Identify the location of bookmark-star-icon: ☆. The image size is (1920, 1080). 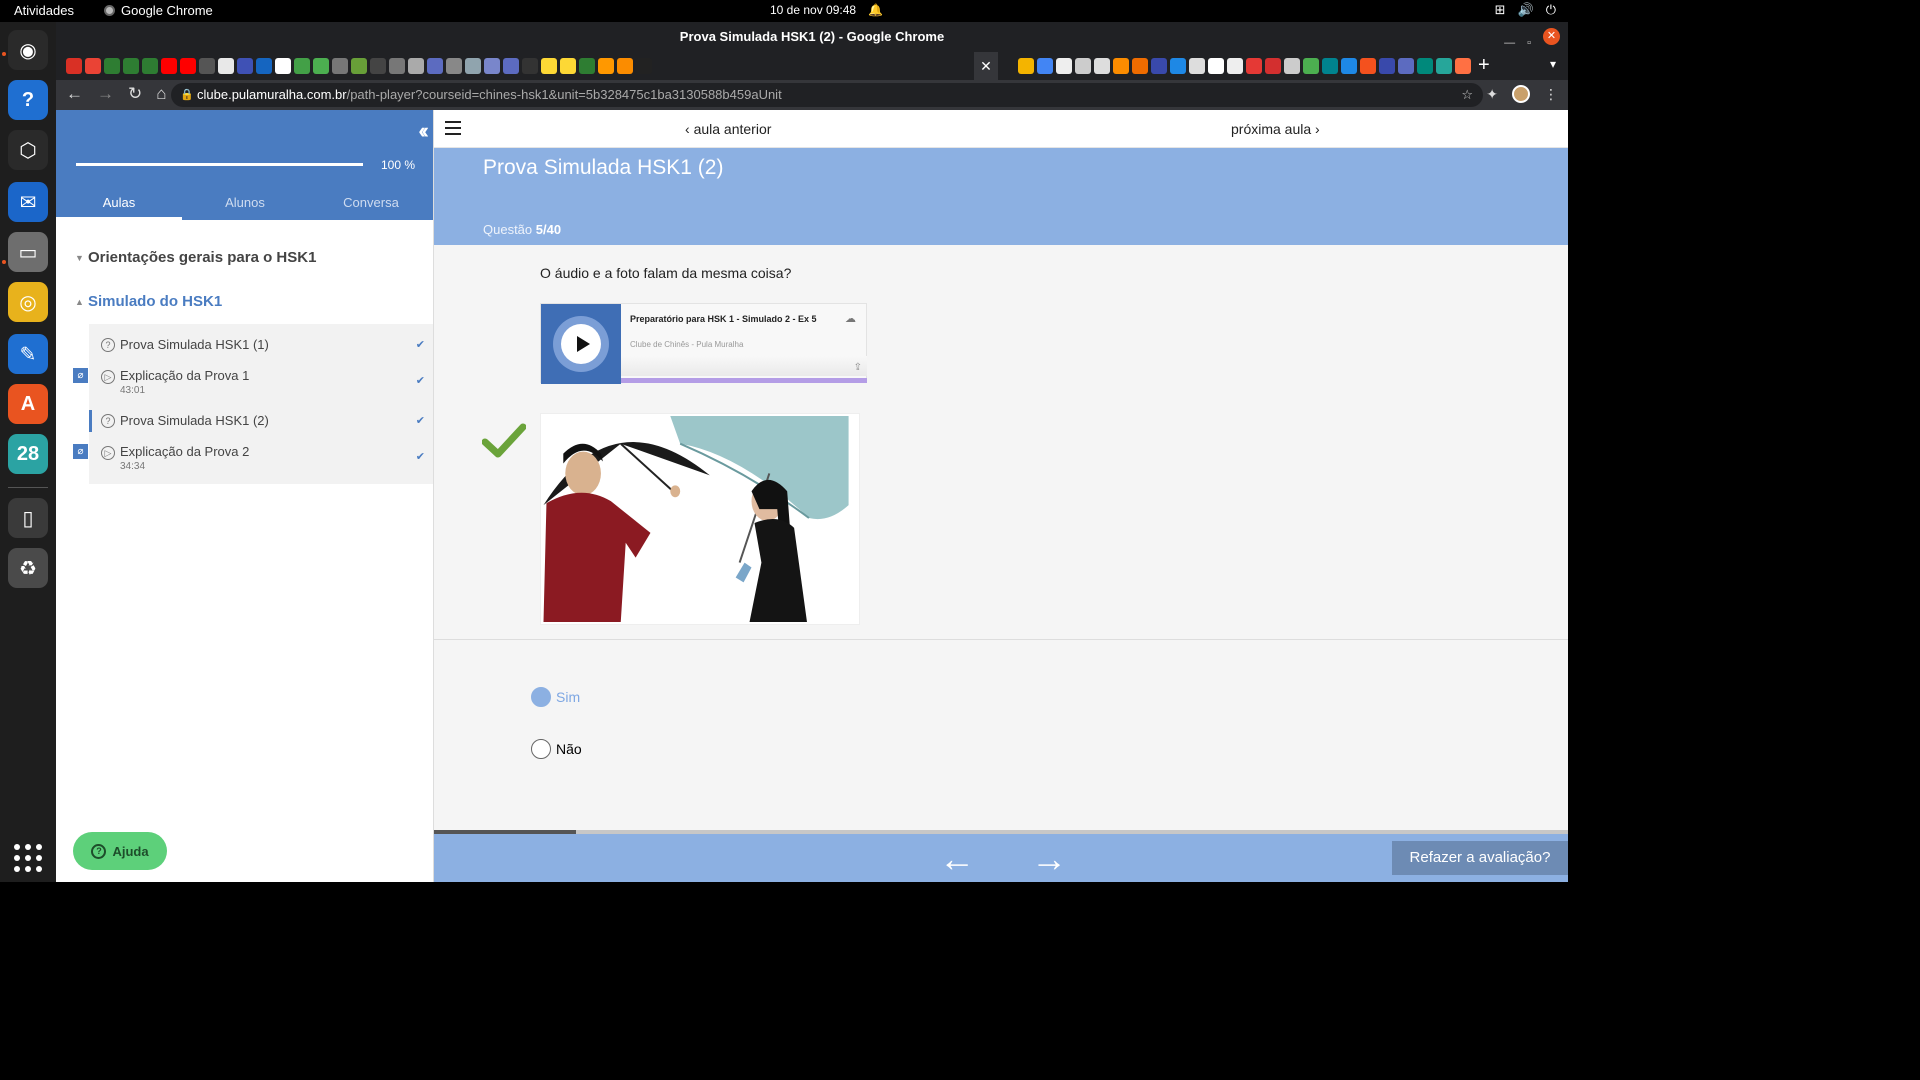
(1467, 95).